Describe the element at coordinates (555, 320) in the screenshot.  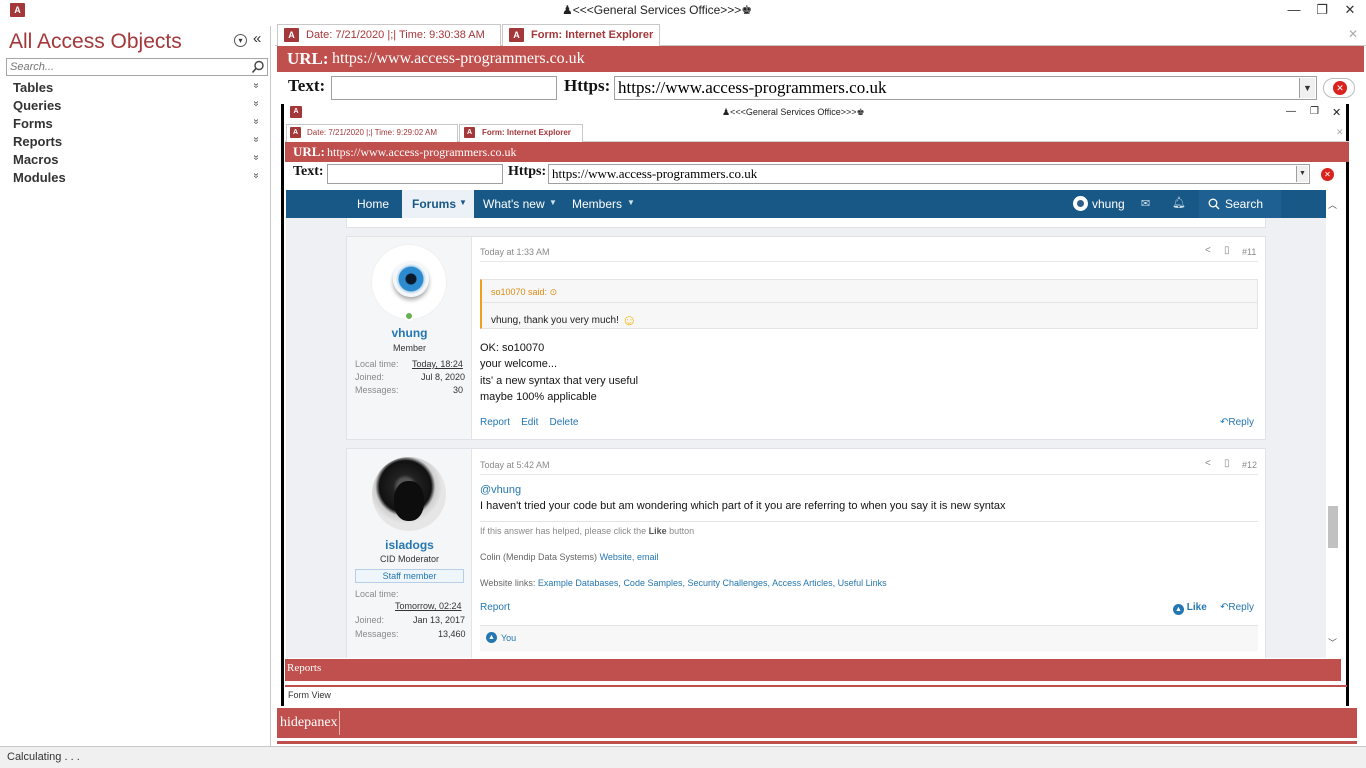
I see `quote-text-value: vhung, thank you very much!` at that location.